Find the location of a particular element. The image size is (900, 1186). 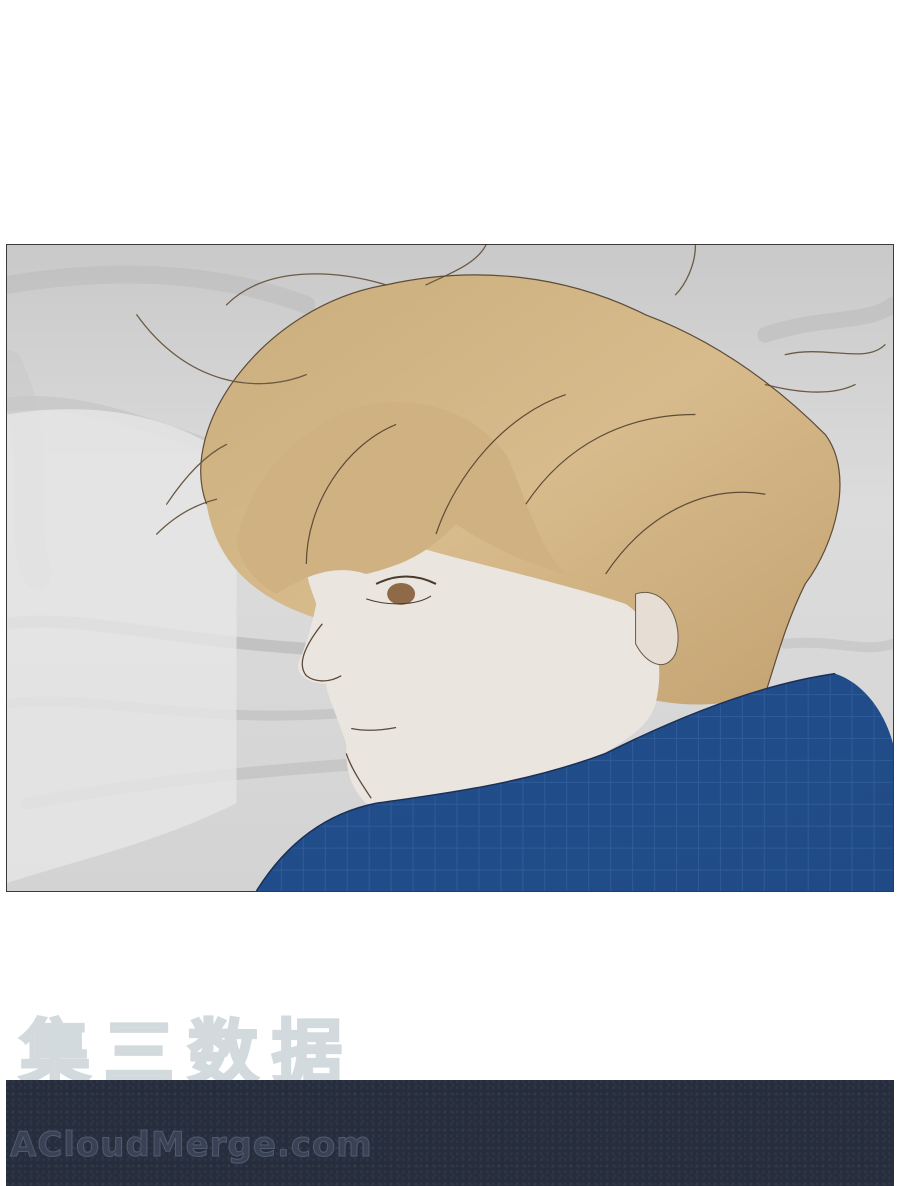

watermark-chinese: 集三数据 is located at coordinates (187, 1053).